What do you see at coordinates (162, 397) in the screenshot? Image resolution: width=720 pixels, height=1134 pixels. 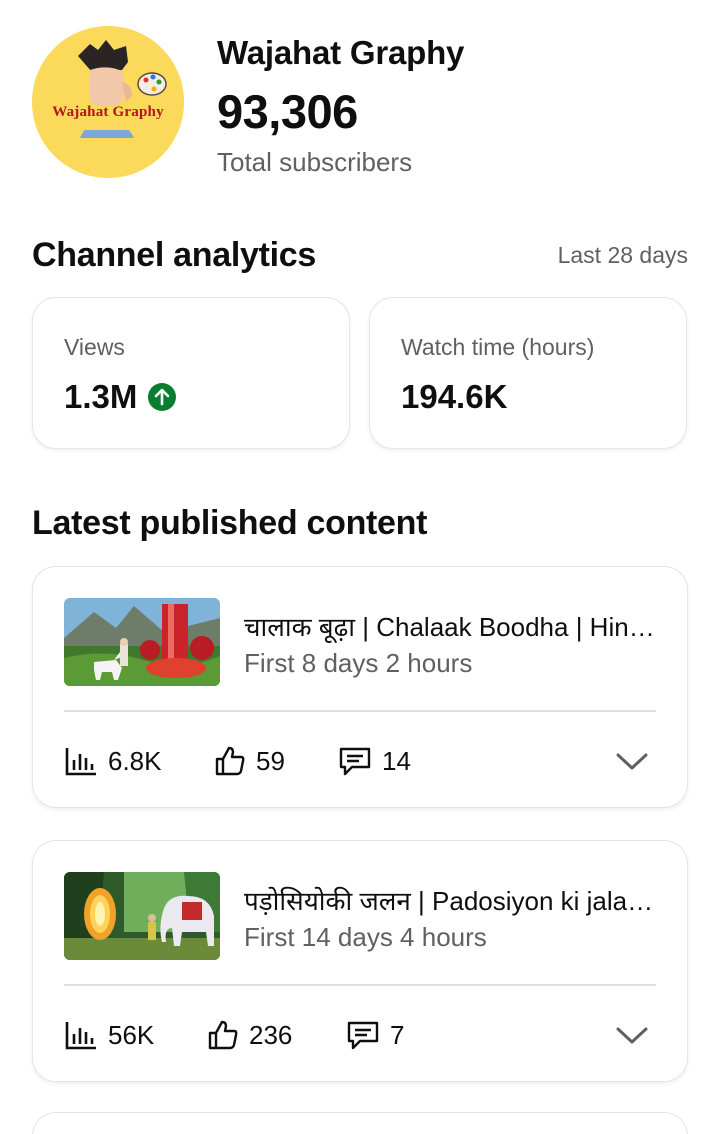 I see `arrow-up-circle-icon` at bounding box center [162, 397].